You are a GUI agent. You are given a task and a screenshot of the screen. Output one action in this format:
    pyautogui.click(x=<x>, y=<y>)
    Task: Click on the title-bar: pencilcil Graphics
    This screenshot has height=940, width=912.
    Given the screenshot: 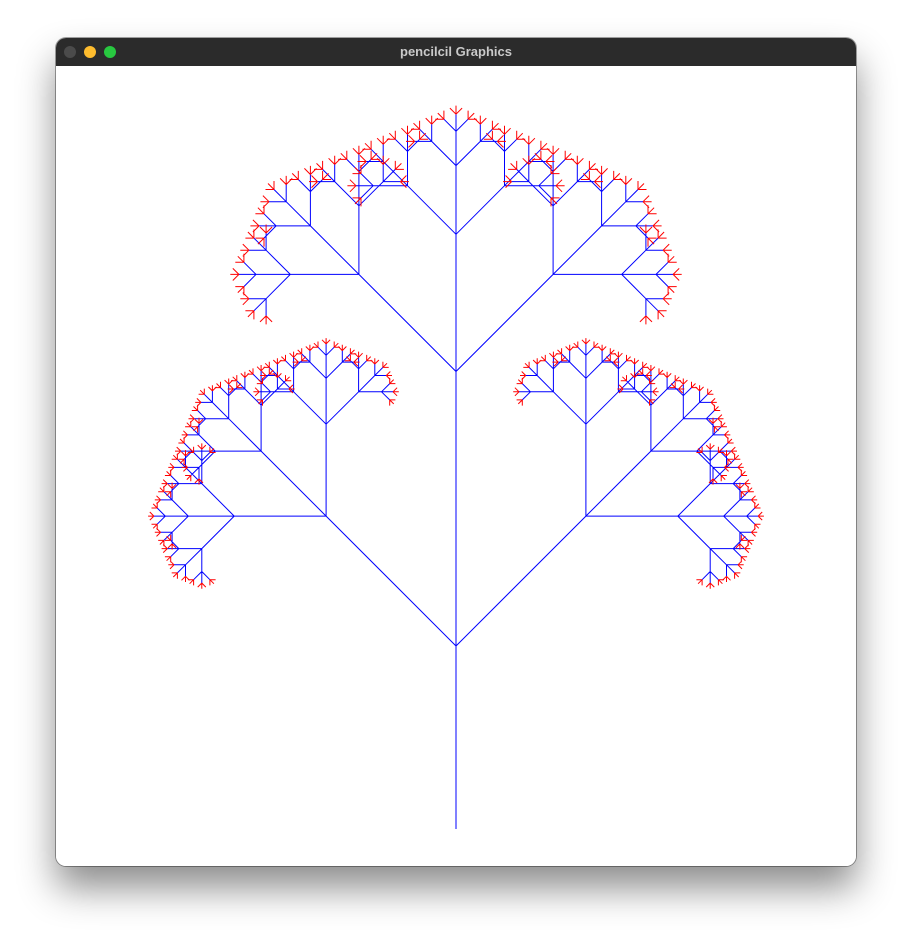 What is the action you would take?
    pyautogui.click(x=456, y=52)
    